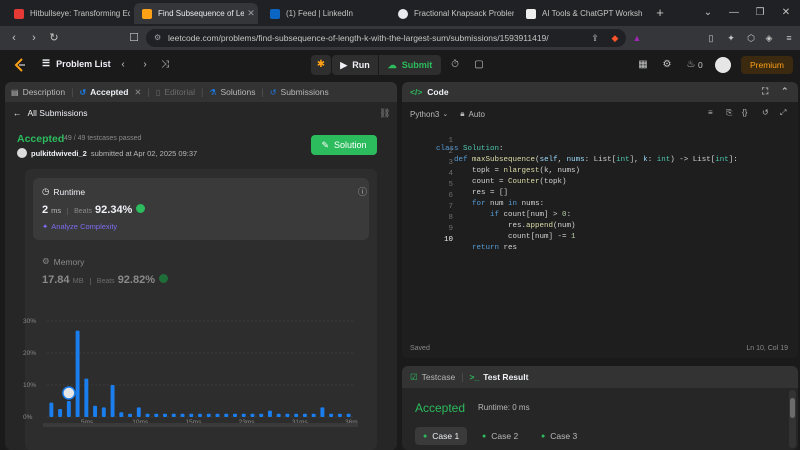 This screenshot has height=450, width=800. I want to click on site-settings-icon: ⚙, so click(159, 38).